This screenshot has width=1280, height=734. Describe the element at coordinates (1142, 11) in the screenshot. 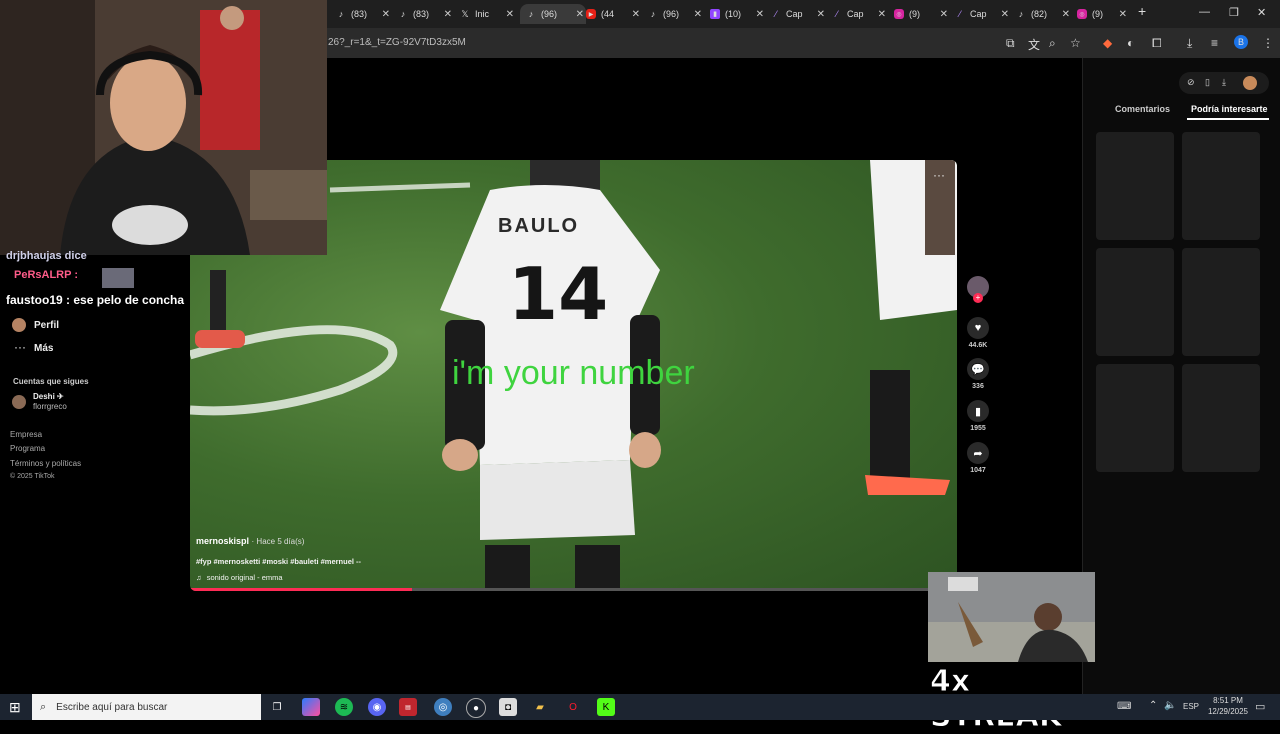

I see `new-tab-button: +` at that location.